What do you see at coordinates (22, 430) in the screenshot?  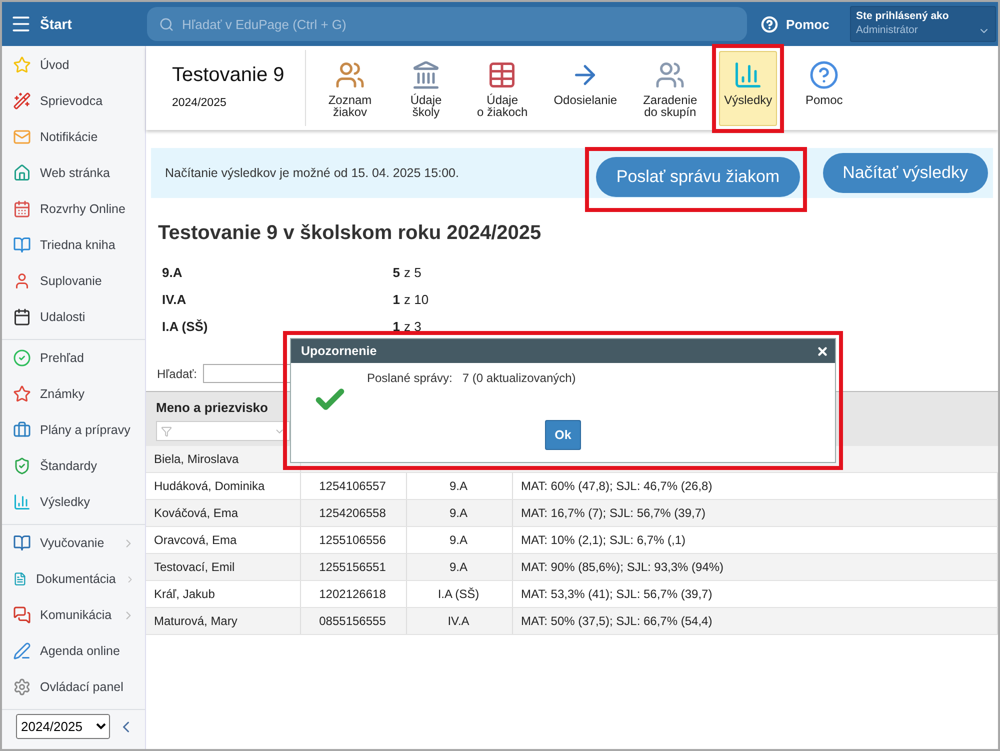 I see `briefcase-icon` at bounding box center [22, 430].